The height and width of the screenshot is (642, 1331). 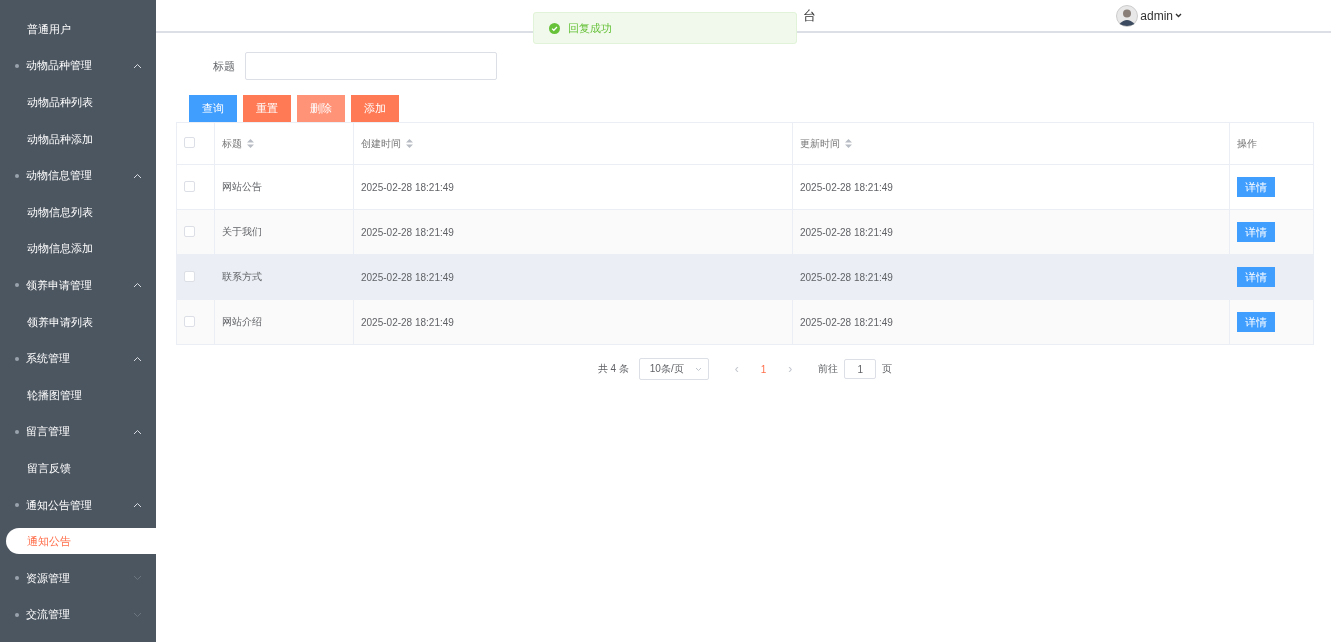 What do you see at coordinates (232, 143) in the screenshot?
I see `column-header: 标题` at bounding box center [232, 143].